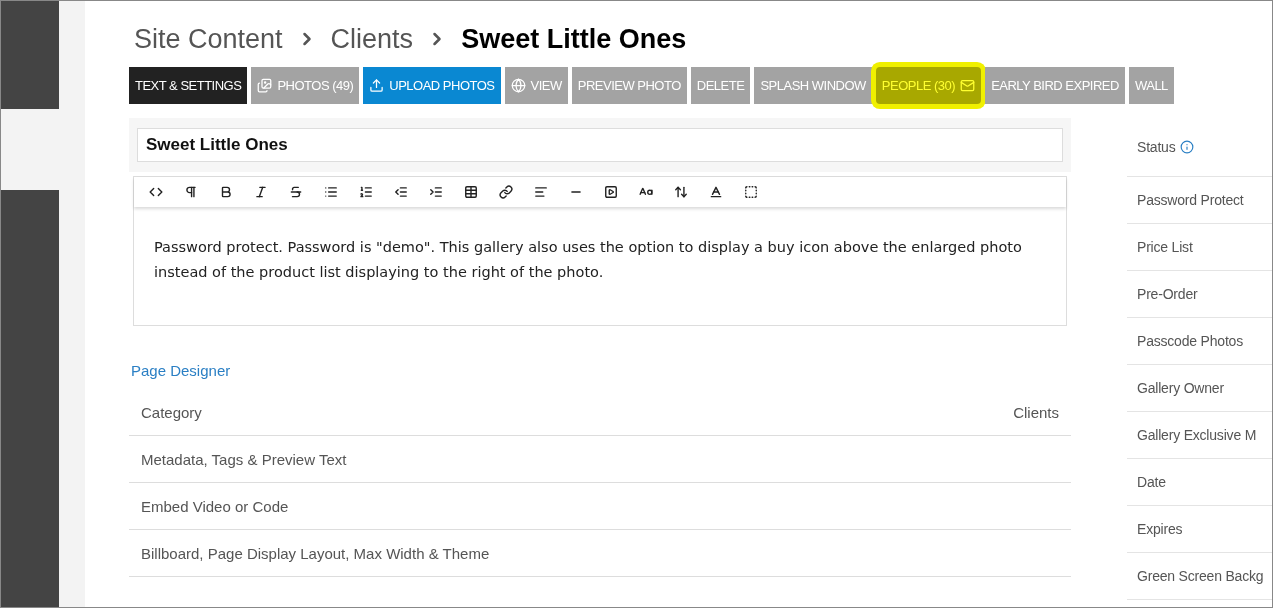  What do you see at coordinates (1180, 388) in the screenshot?
I see `setting-label: Gallery Owner` at bounding box center [1180, 388].